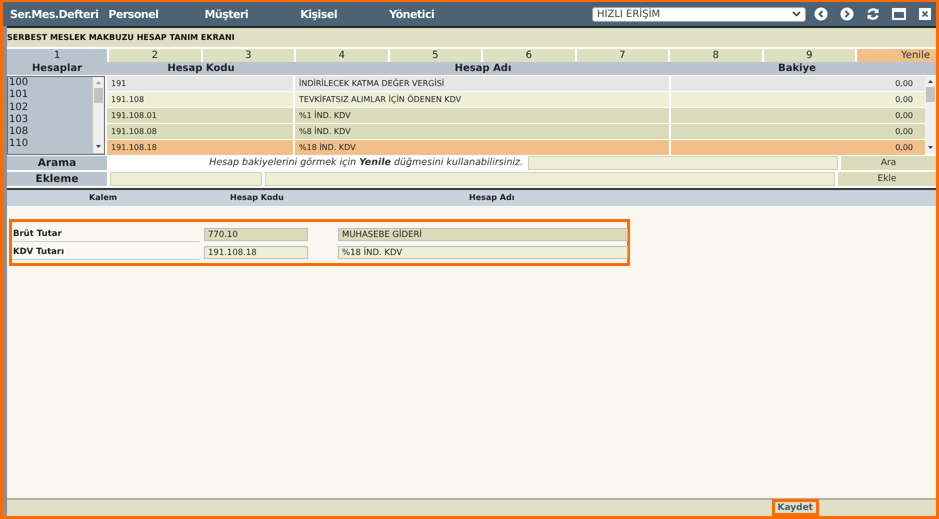 This screenshot has height=519, width=939. Describe the element at coordinates (516, 131) in the screenshot. I see `account-row: 191.108.08 %8 İND. KDV 0,00` at that location.